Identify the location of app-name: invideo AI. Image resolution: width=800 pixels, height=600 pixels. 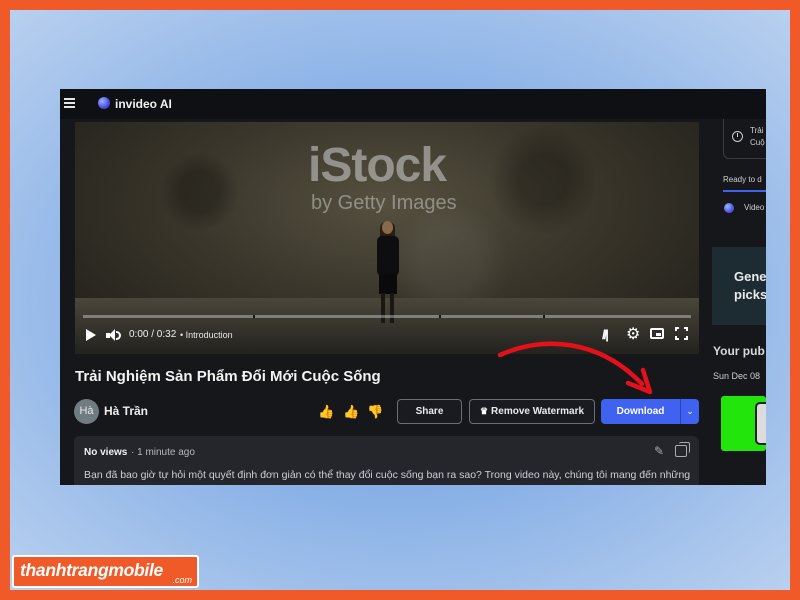
(143, 104).